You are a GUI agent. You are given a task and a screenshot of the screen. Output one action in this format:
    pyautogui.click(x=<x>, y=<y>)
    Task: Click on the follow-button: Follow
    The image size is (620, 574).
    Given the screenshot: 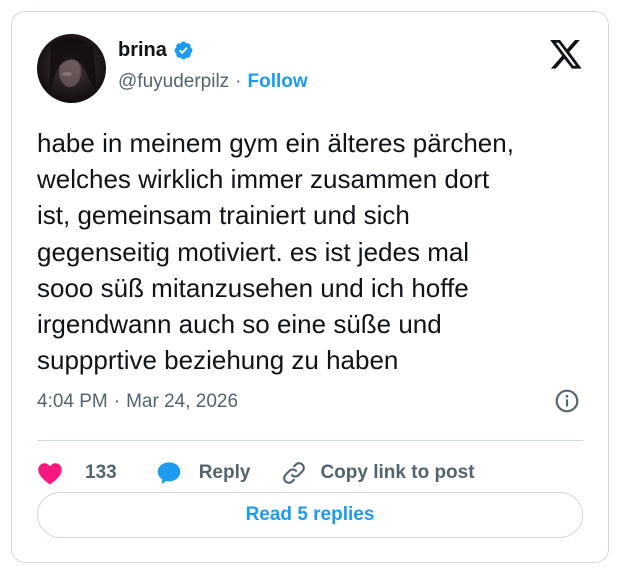 What is the action you would take?
    pyautogui.click(x=278, y=82)
    